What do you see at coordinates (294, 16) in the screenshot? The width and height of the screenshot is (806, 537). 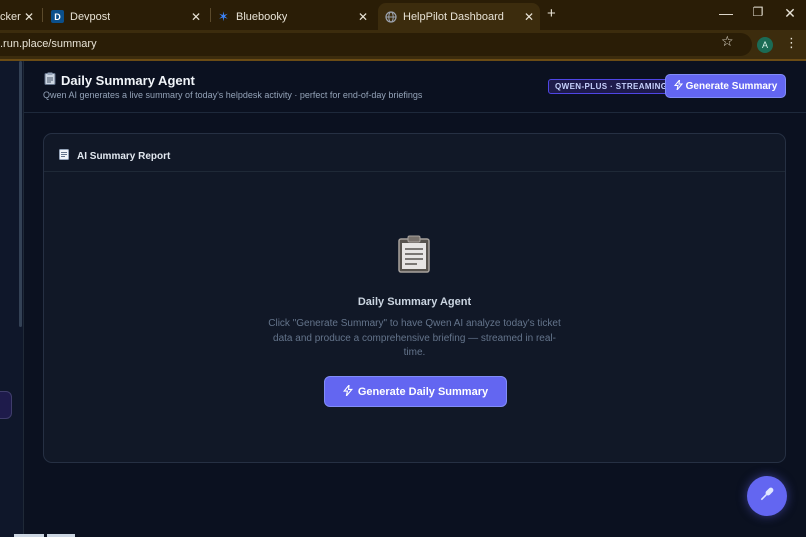 I see `tab-bluebooky: ✶ Bluebooky ✕` at bounding box center [294, 16].